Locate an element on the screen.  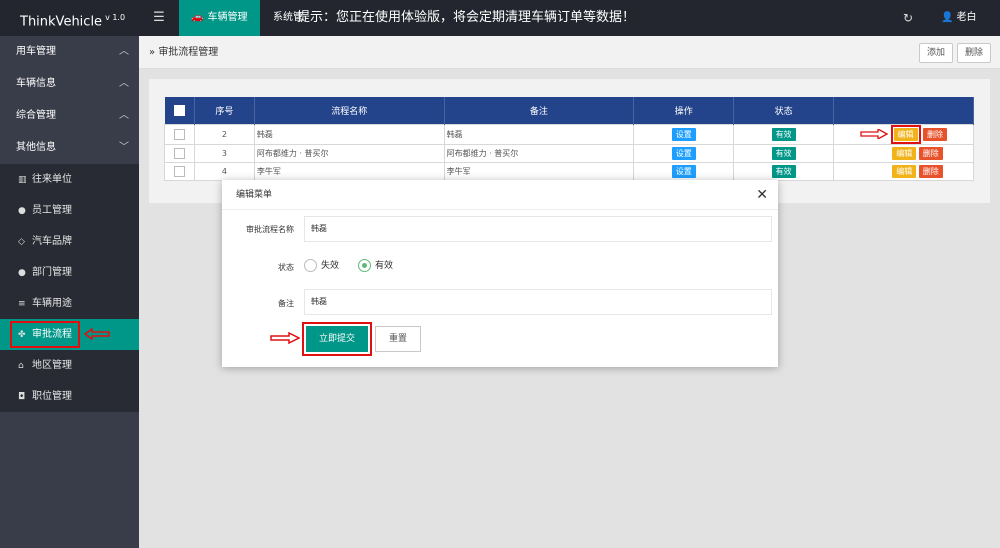
sidebar-item-label: 员工管理 is located at coordinates (52, 210).